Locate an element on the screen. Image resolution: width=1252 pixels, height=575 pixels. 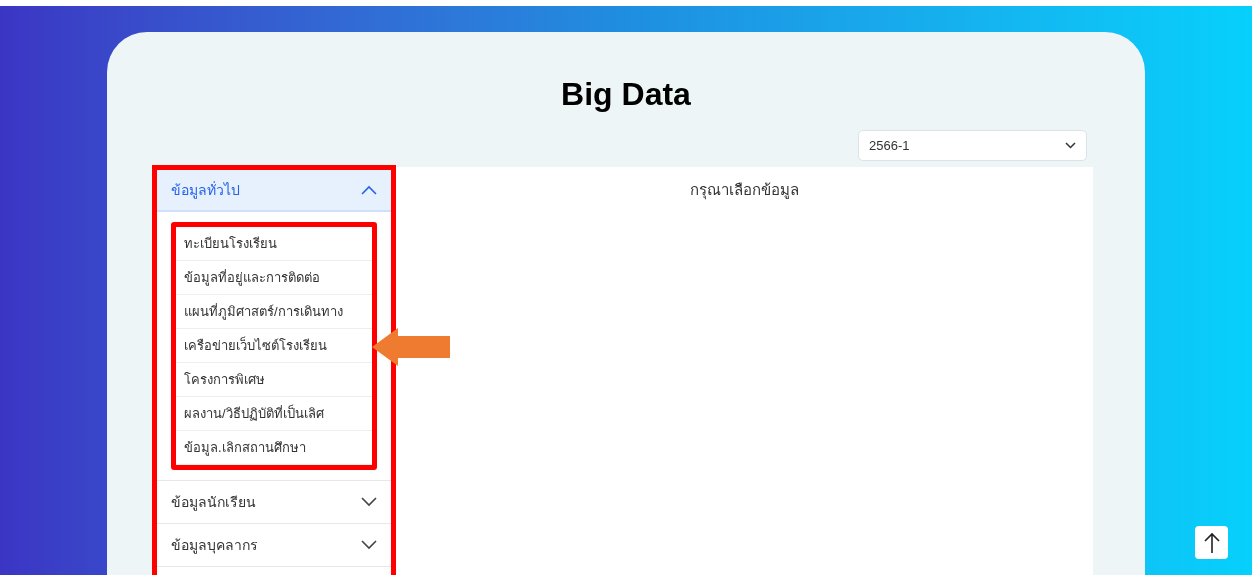
accordion-header: ข้อมูลทั่วไป is located at coordinates (274, 191).